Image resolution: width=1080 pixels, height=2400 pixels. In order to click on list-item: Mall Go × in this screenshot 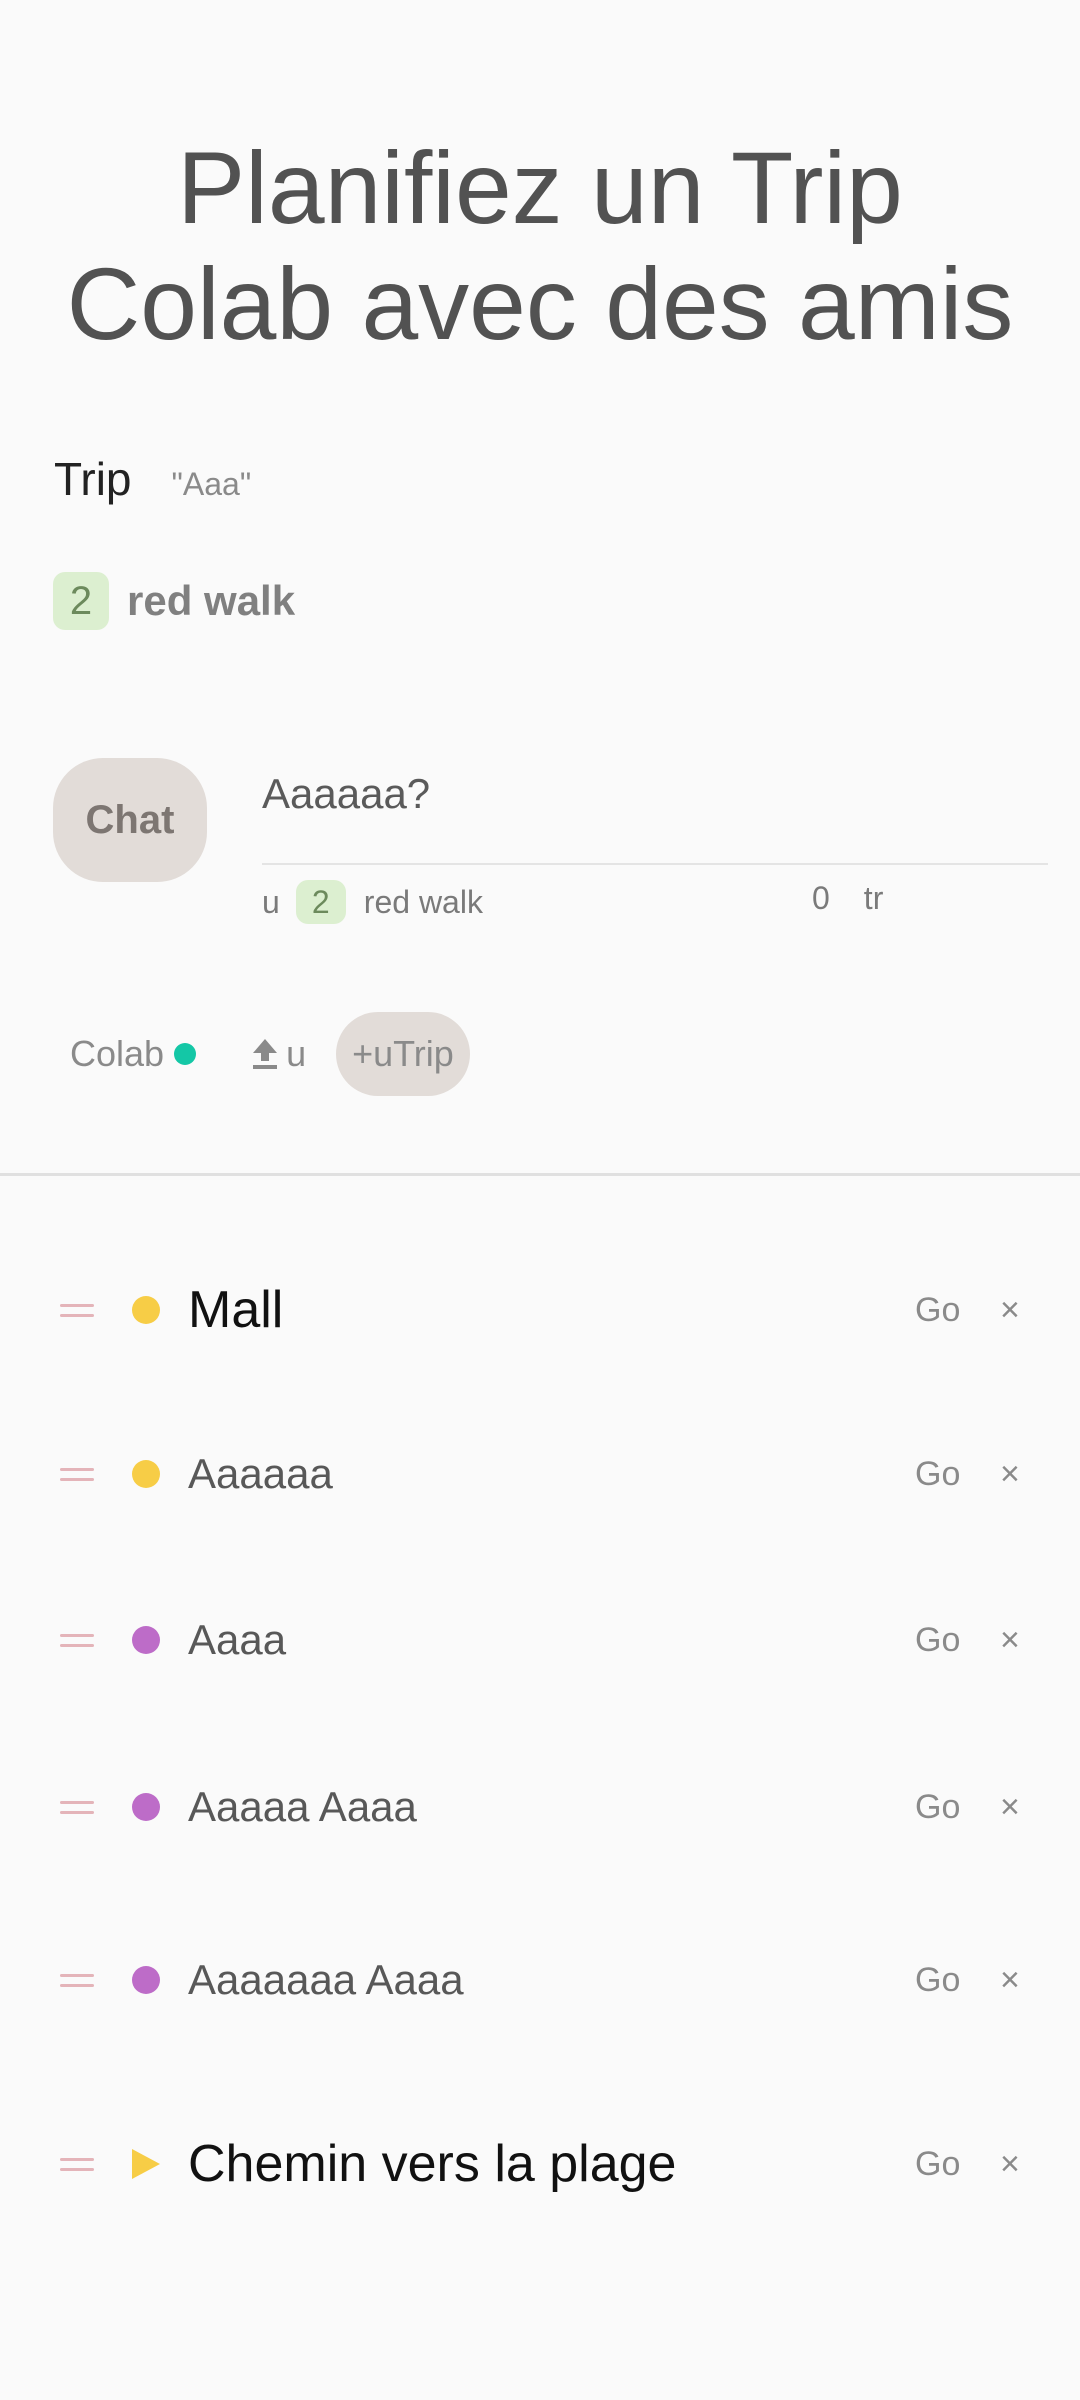, I will do `click(540, 1310)`.